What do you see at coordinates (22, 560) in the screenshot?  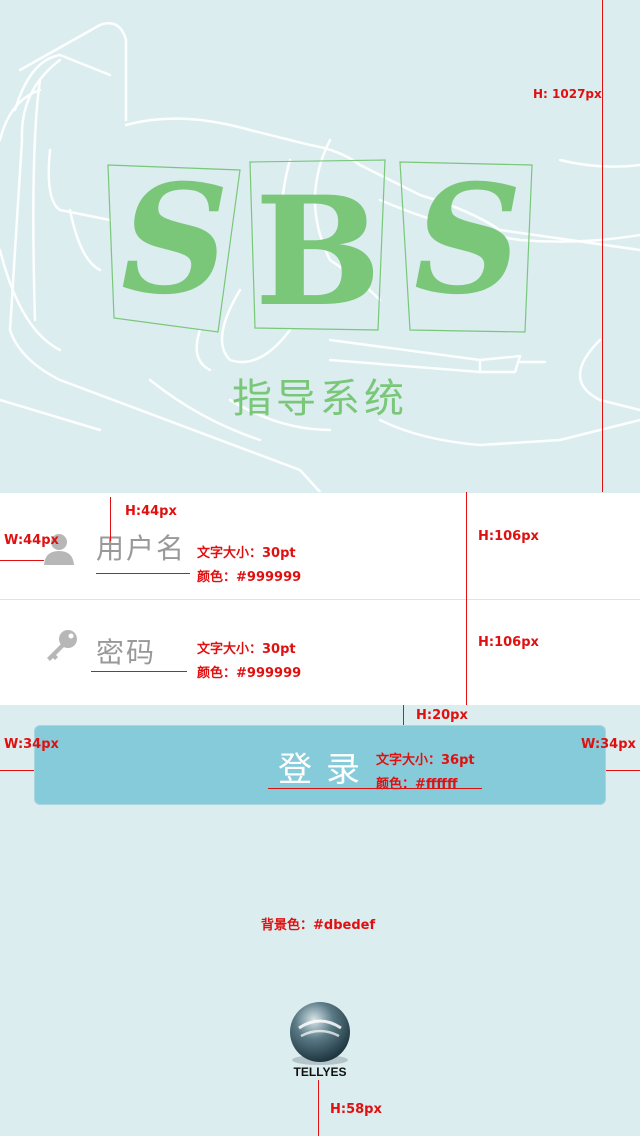 I see `icon-width-line` at bounding box center [22, 560].